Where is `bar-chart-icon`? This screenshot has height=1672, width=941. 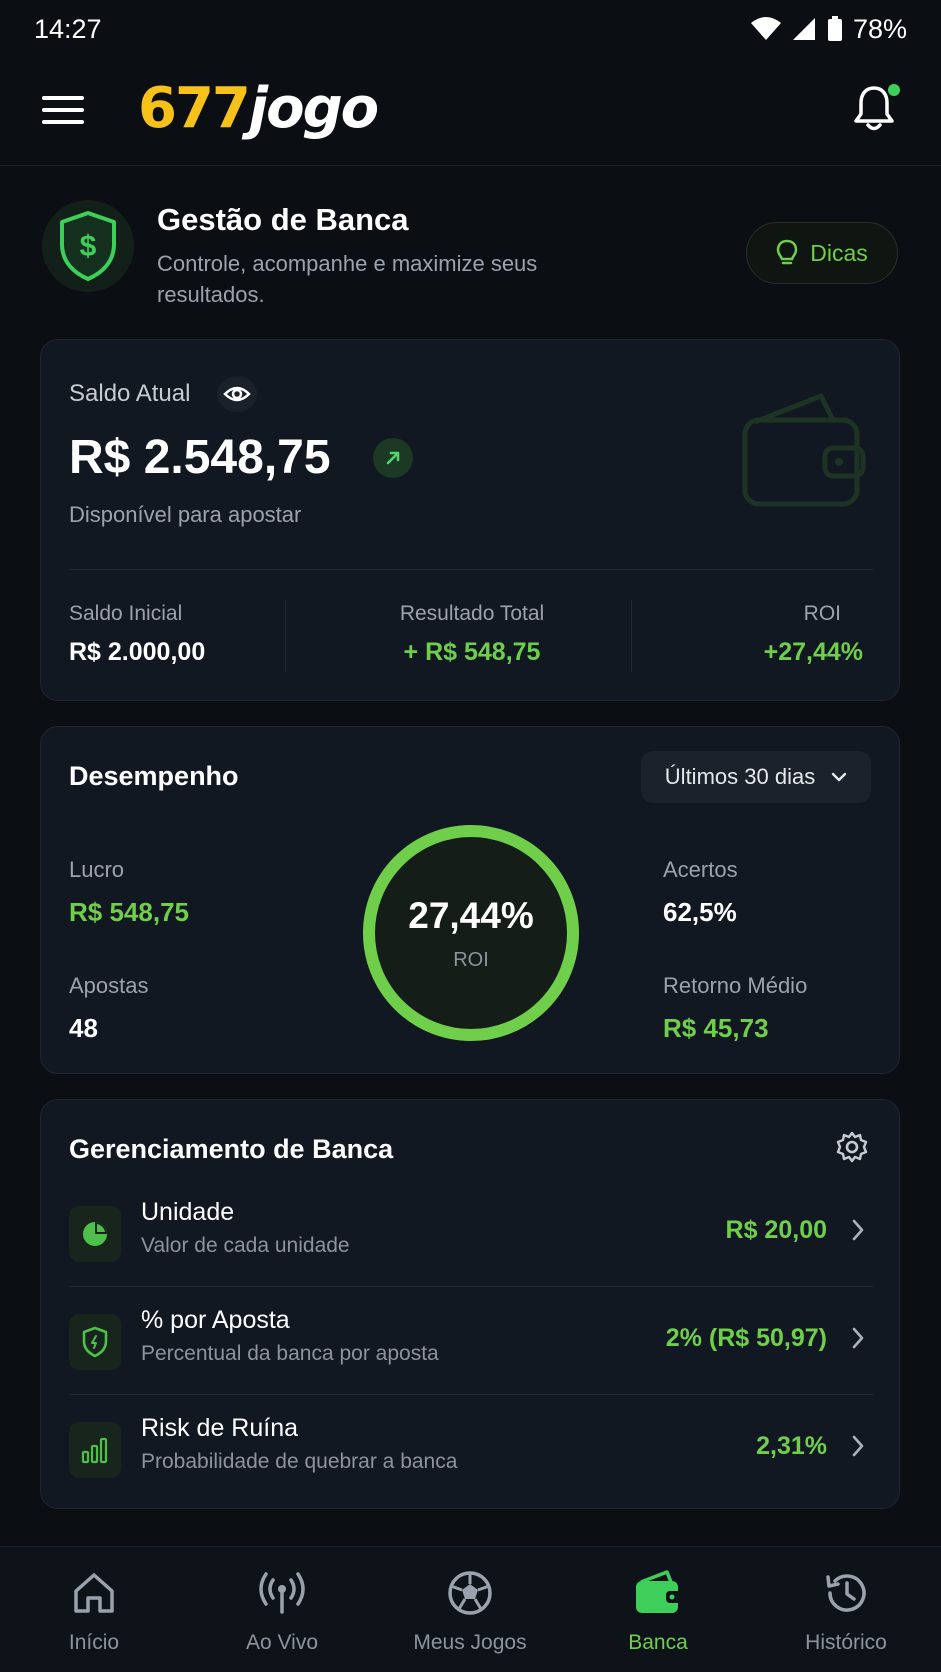
bar-chart-icon is located at coordinates (94, 1450).